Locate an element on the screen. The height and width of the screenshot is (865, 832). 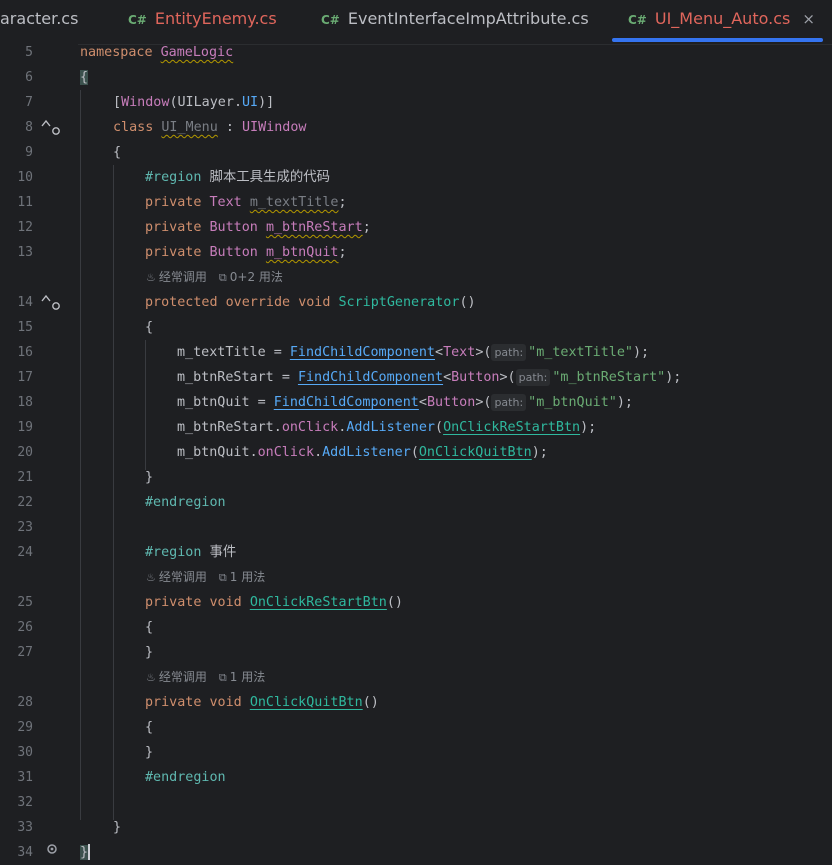
line-number: 22 is located at coordinates (25, 502).